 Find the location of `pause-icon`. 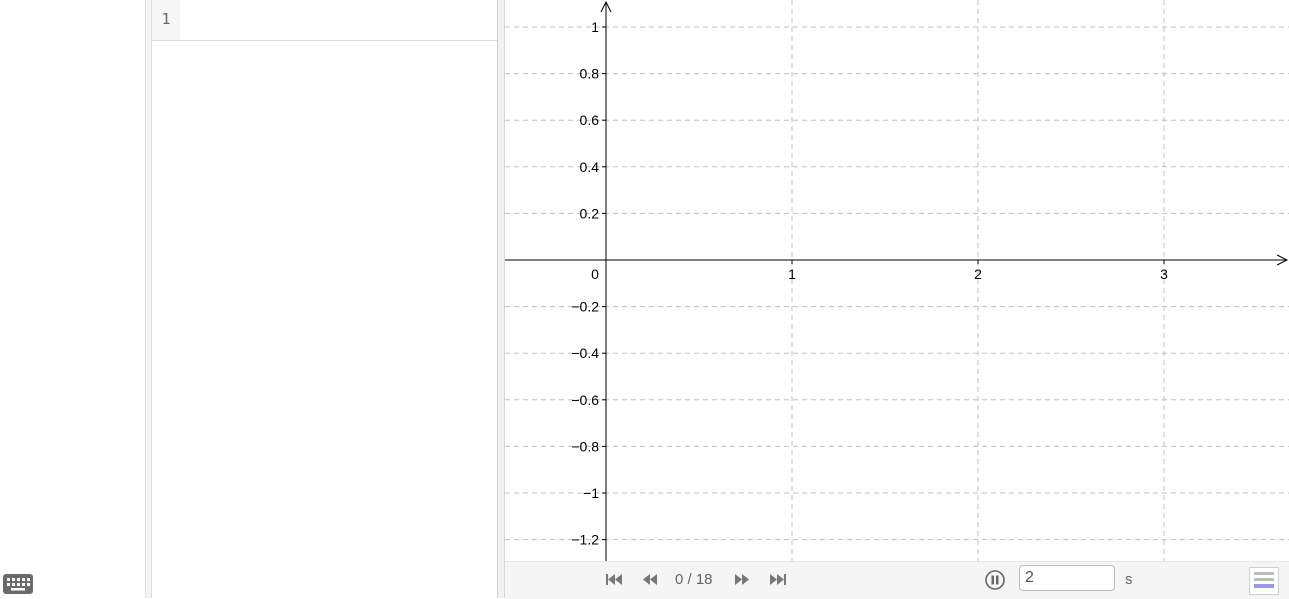

pause-icon is located at coordinates (995, 580).